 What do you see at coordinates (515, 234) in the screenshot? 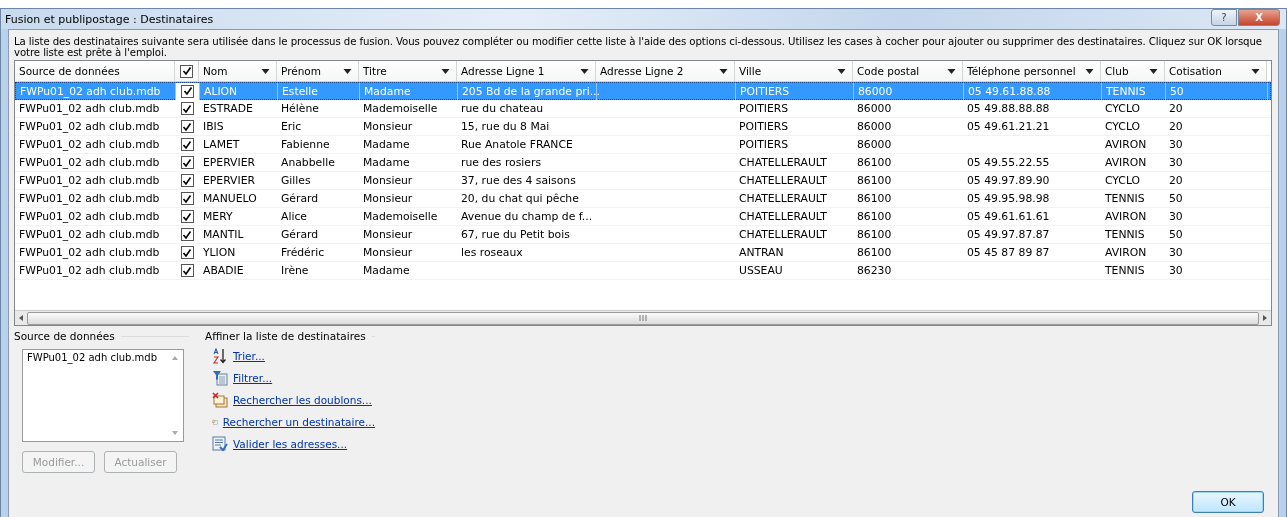
I see `table-cell: 67, rue du Petit bois` at bounding box center [515, 234].